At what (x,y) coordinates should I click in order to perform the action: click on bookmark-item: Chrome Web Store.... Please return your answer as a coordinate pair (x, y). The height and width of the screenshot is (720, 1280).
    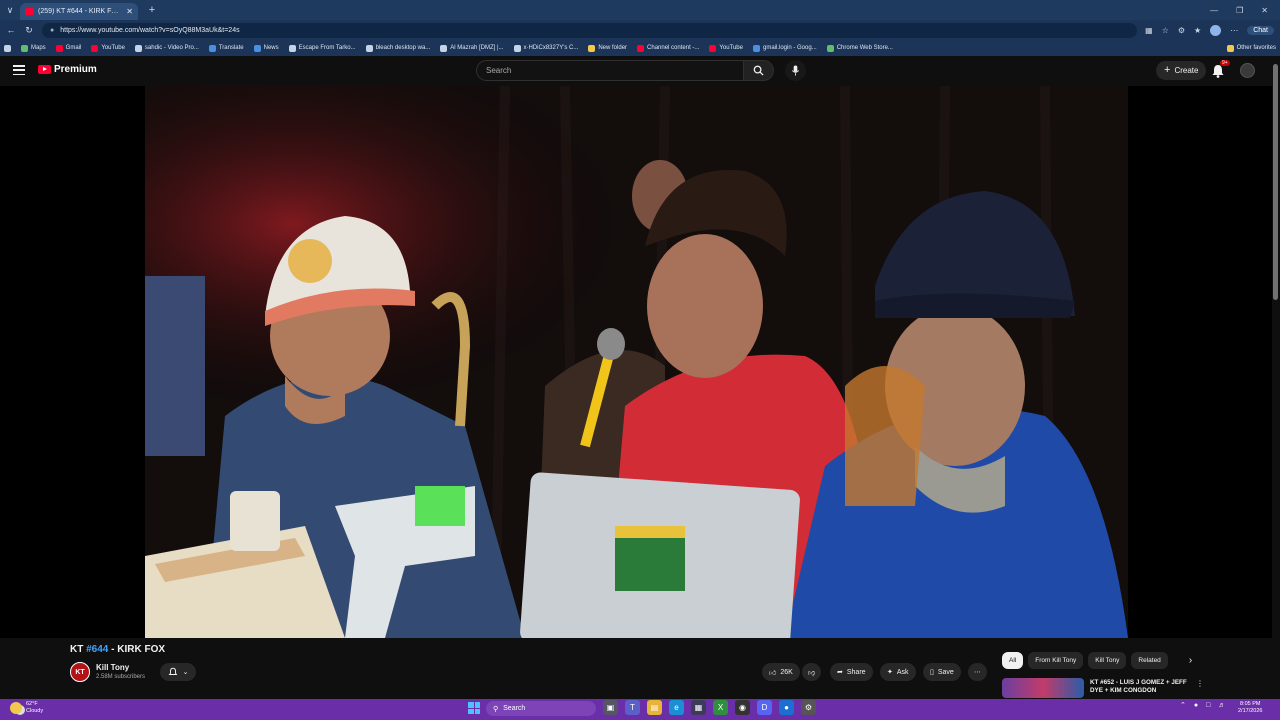
    Looking at the image, I should click on (859, 48).